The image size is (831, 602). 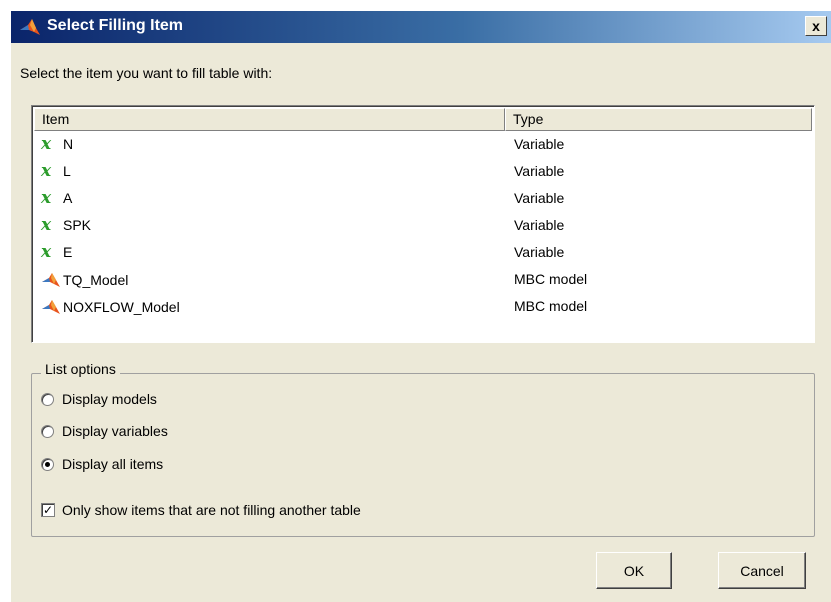 I want to click on list-item: x N Variable, so click(x=423, y=144).